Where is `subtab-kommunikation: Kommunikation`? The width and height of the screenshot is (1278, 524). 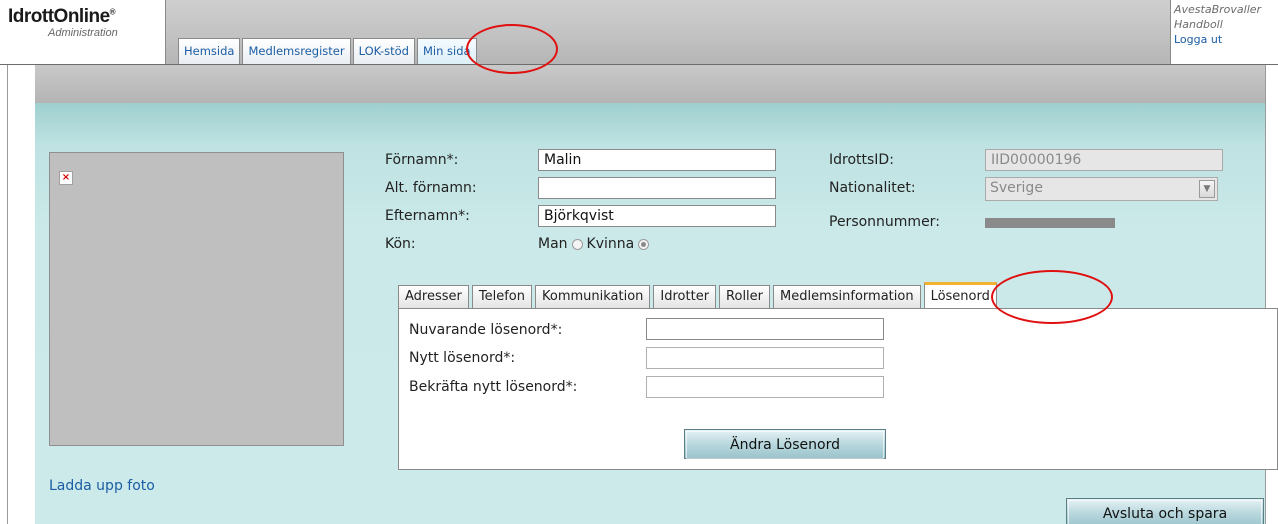
subtab-kommunikation: Kommunikation is located at coordinates (592, 296).